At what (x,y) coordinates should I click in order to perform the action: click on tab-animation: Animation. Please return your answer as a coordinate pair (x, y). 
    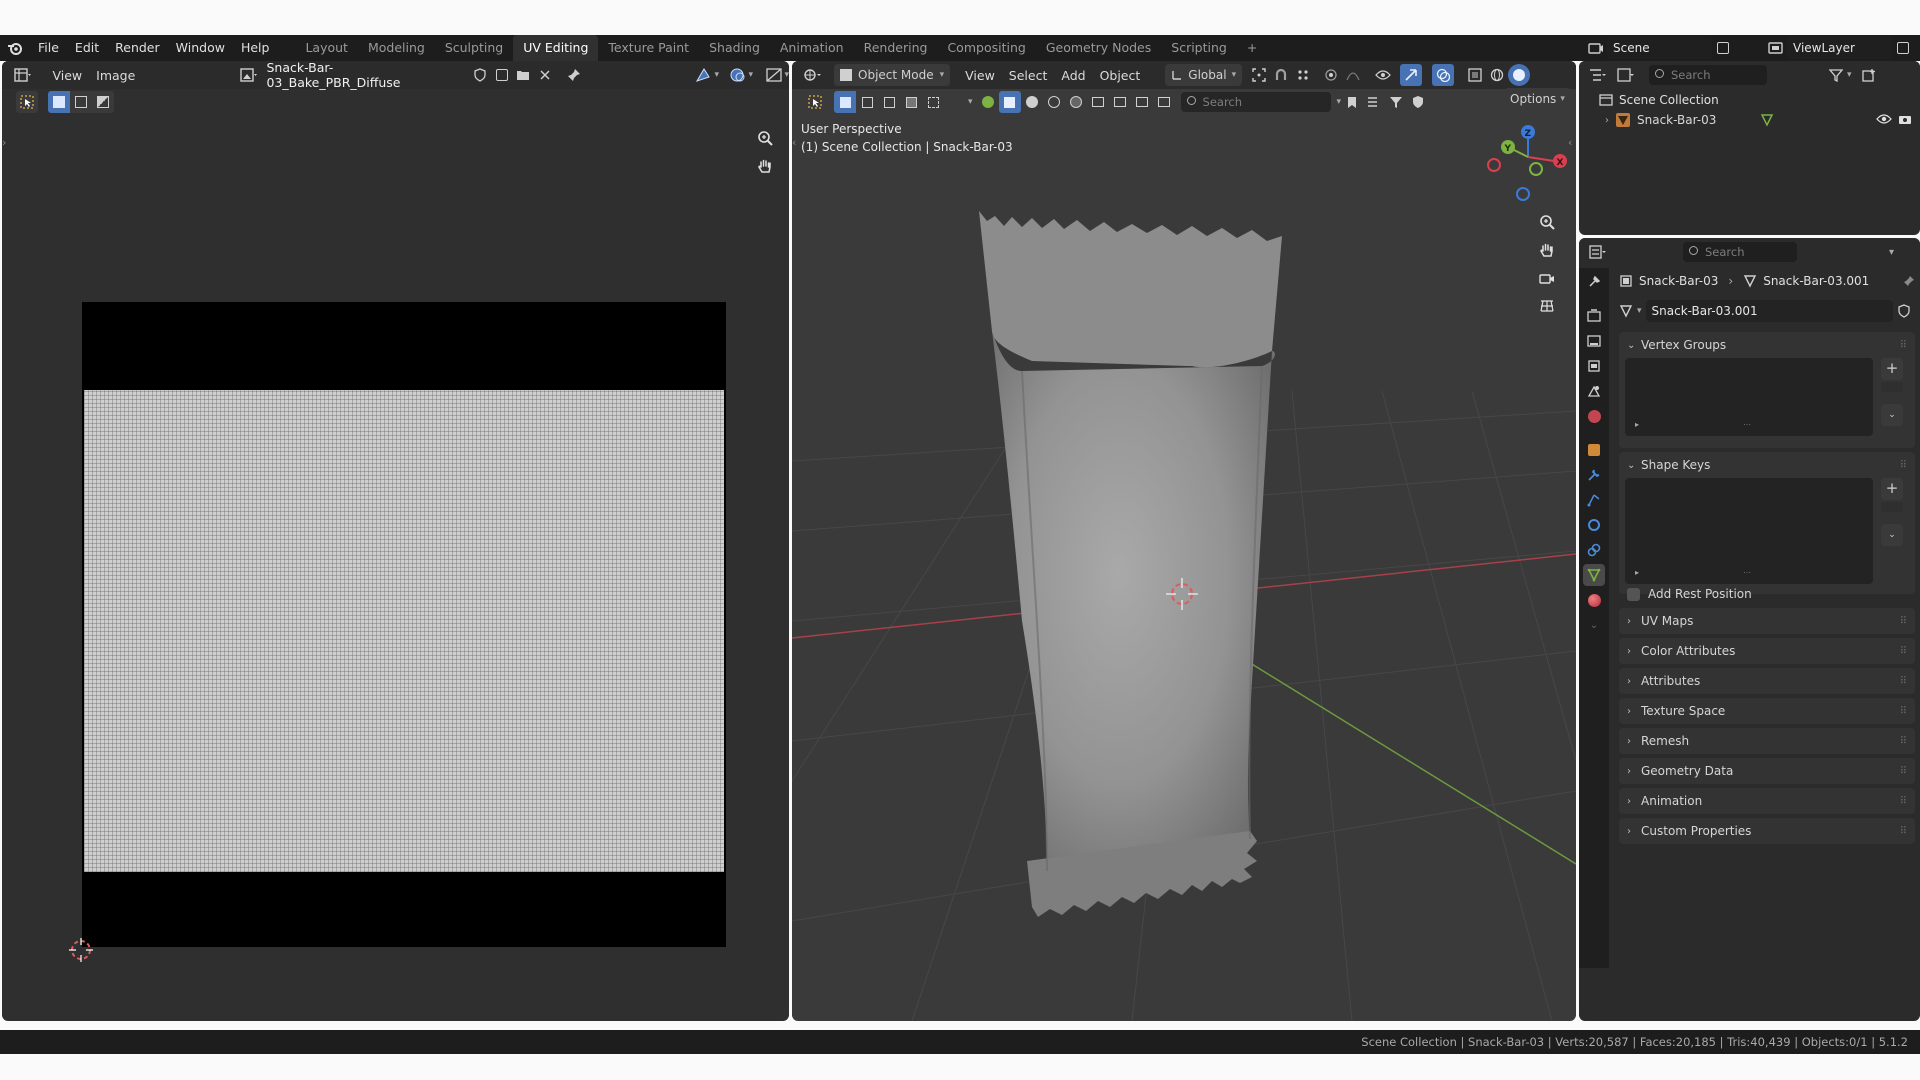
    Looking at the image, I should click on (812, 48).